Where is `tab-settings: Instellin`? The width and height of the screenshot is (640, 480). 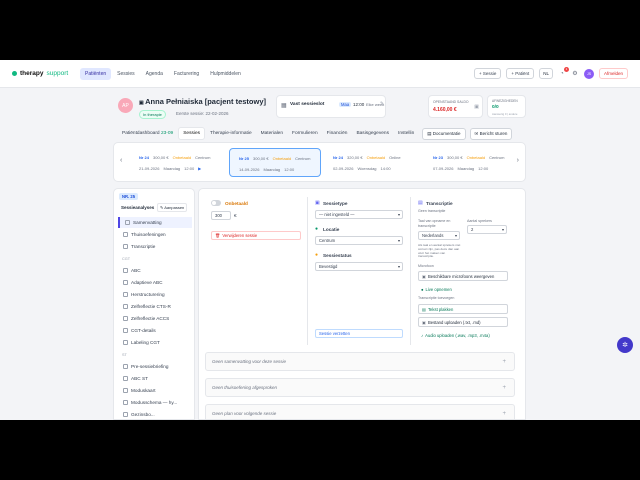
tab-settings: Instellin is located at coordinates (406, 133).